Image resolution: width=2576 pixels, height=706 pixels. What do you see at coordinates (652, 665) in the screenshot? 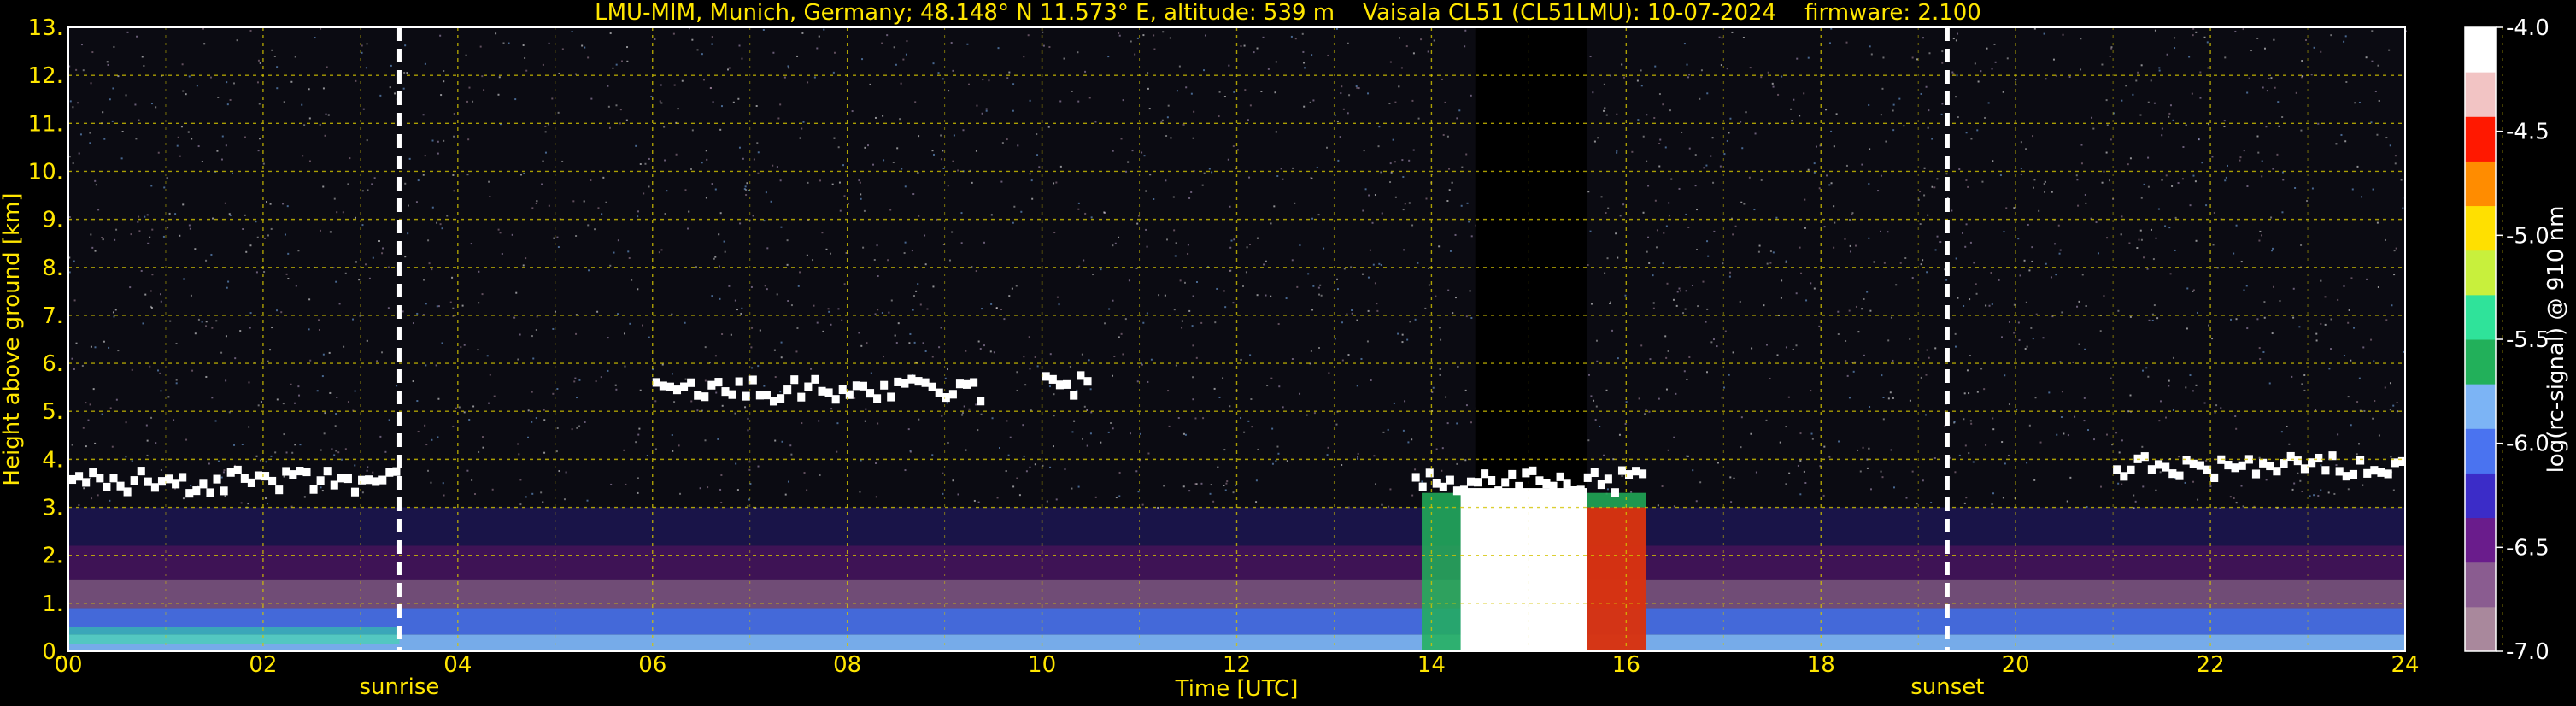
I see `x-tick-label: 06` at bounding box center [652, 665].